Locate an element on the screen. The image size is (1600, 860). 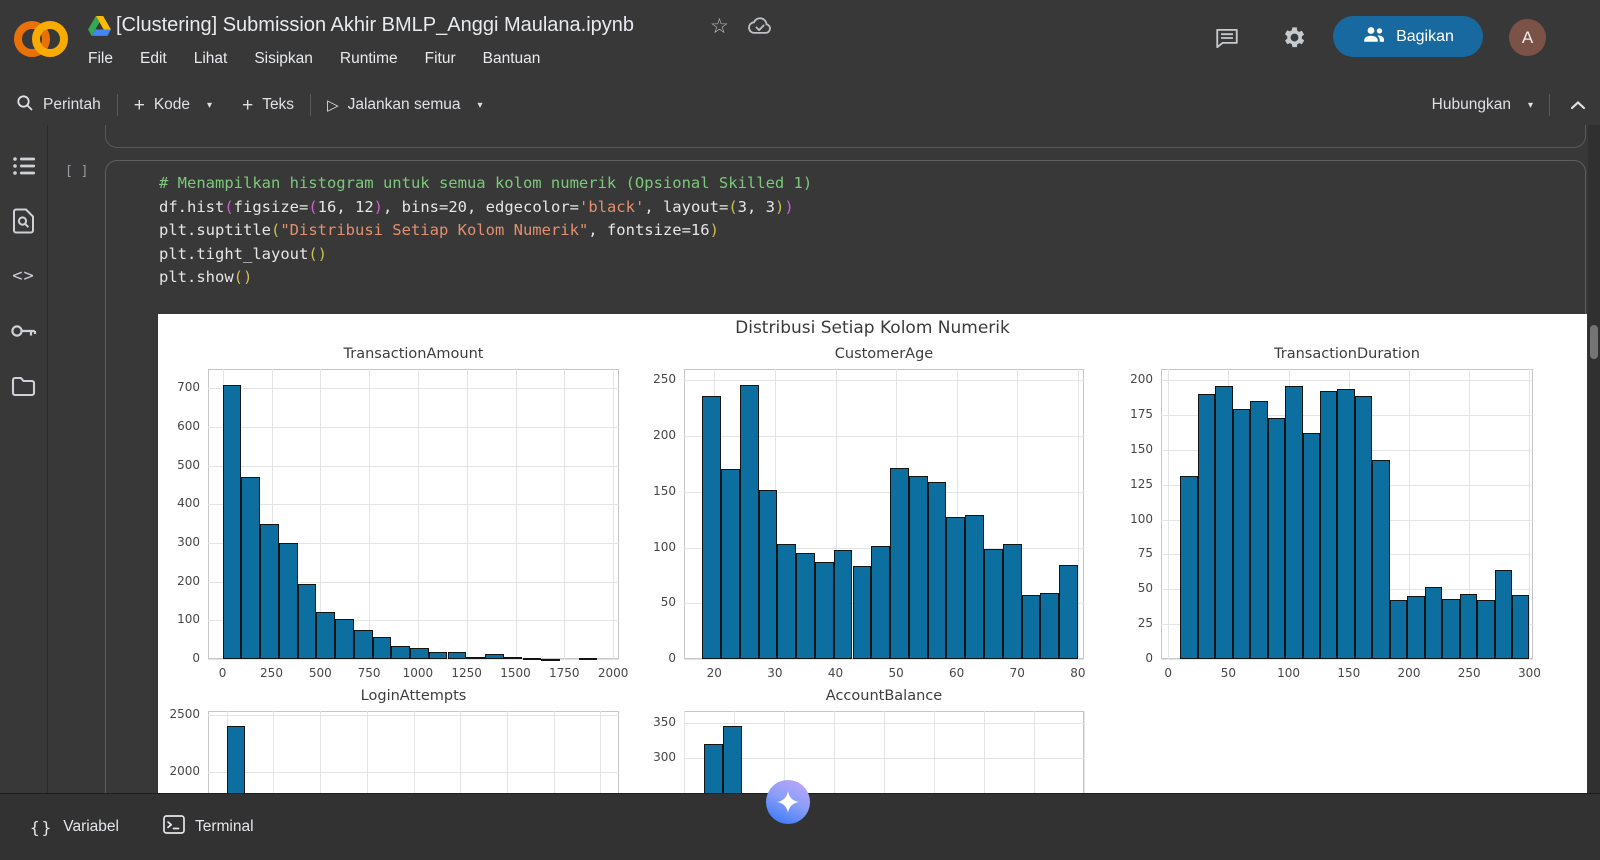
find-in-document-icon is located at coordinates (23, 221).